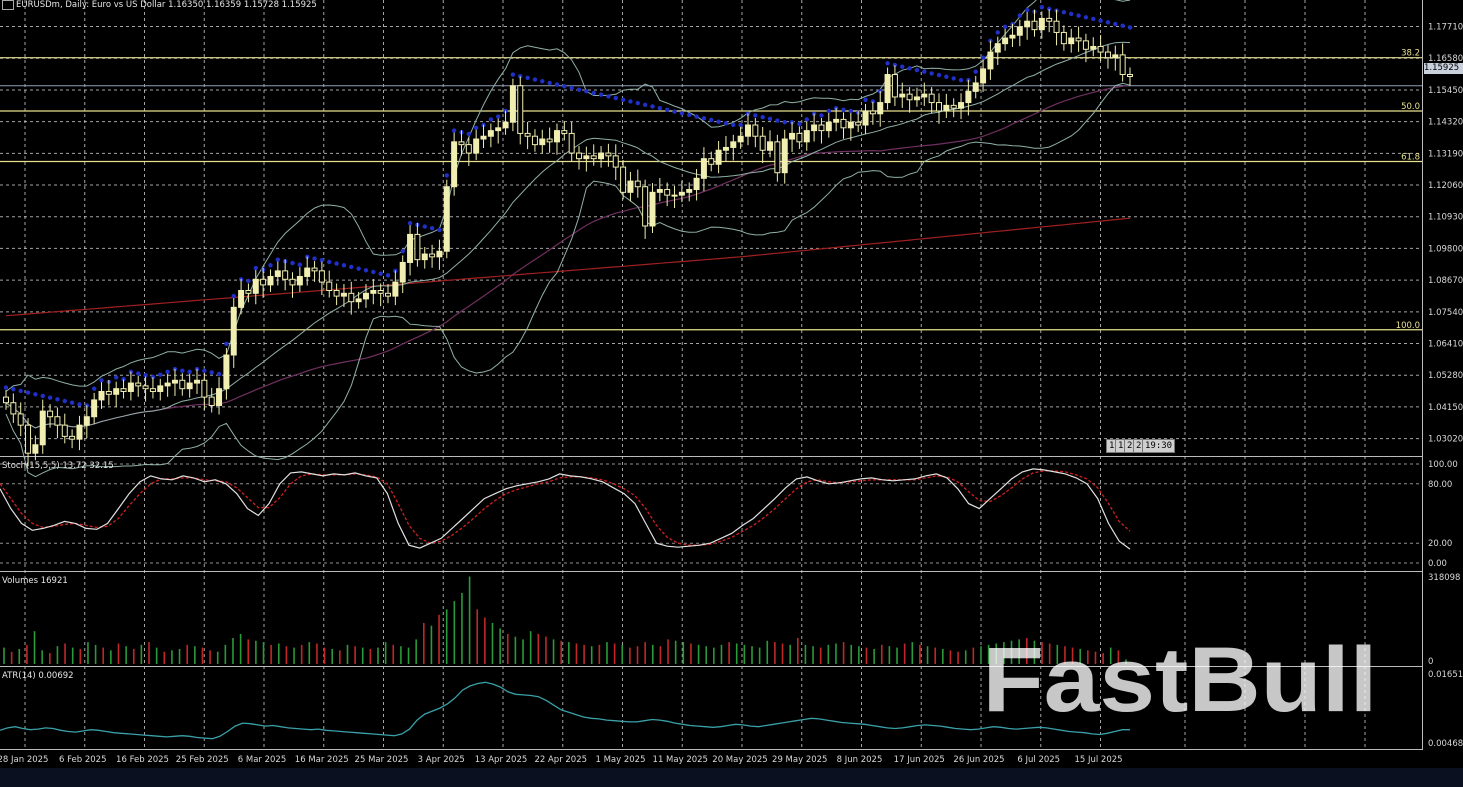  What do you see at coordinates (1445, 744) in the screenshot?
I see `atr-axis-min: 0.00468` at bounding box center [1445, 744].